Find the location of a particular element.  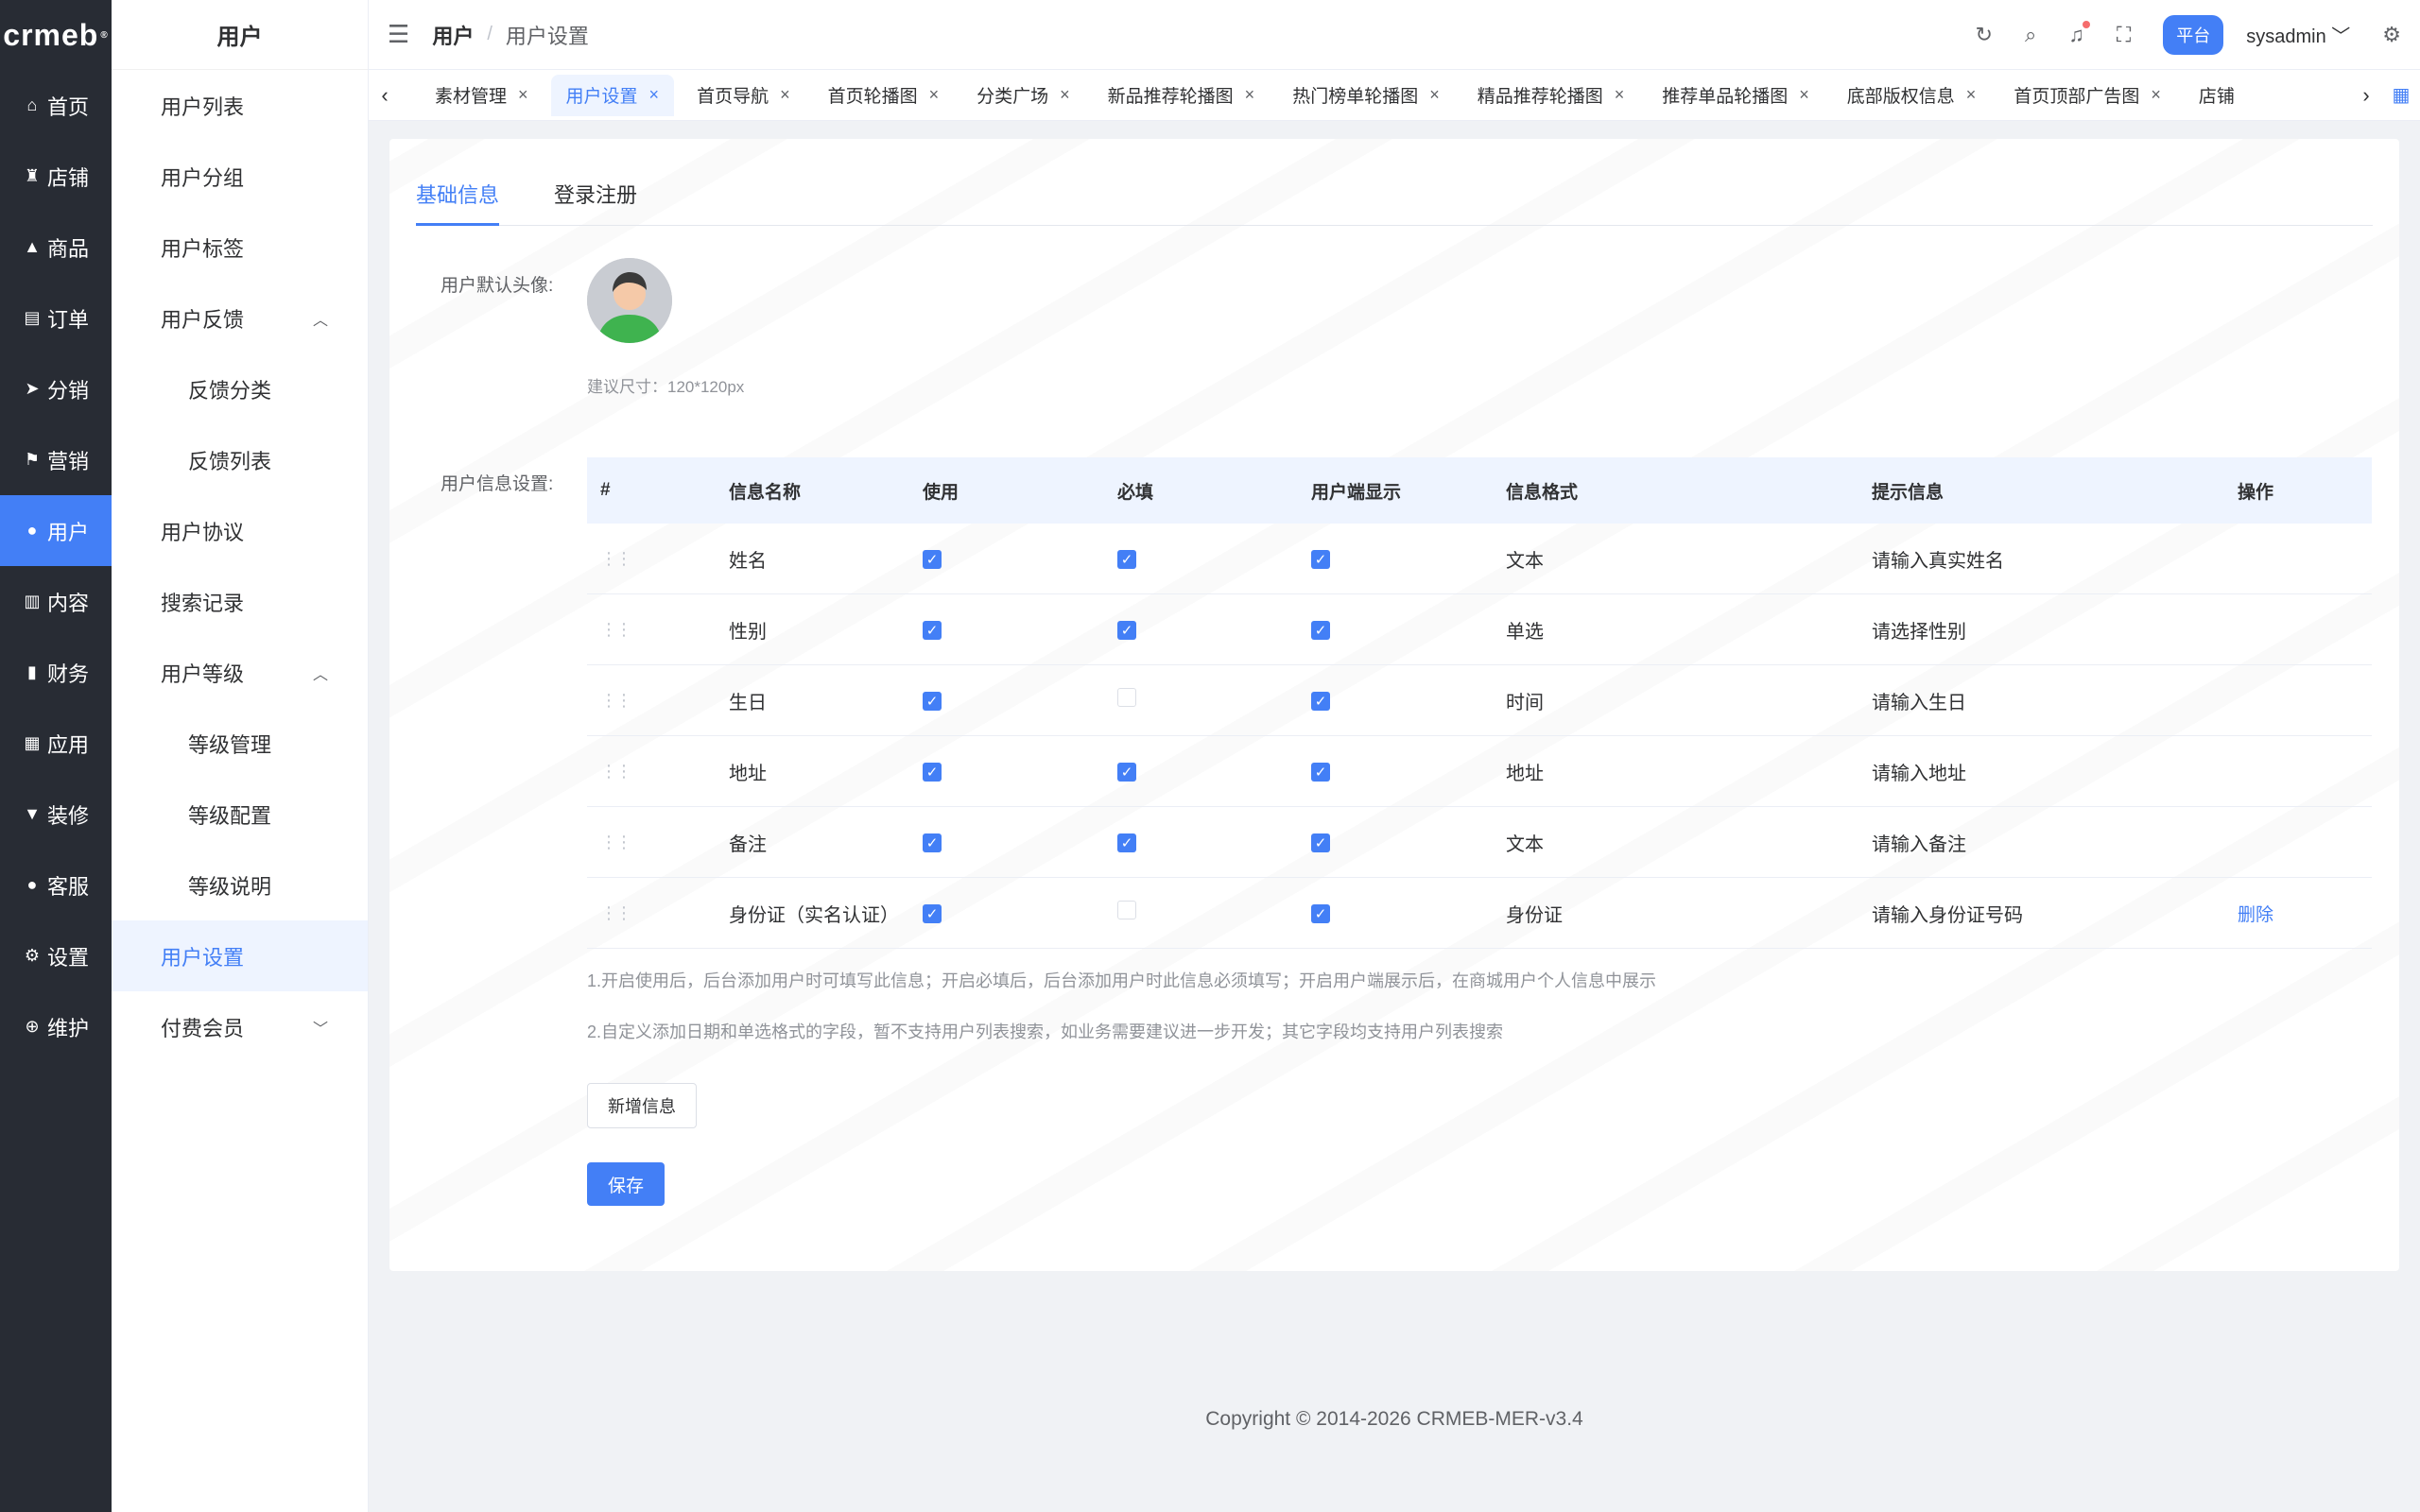

page-tab-1: 用户设置 × is located at coordinates (612, 95).